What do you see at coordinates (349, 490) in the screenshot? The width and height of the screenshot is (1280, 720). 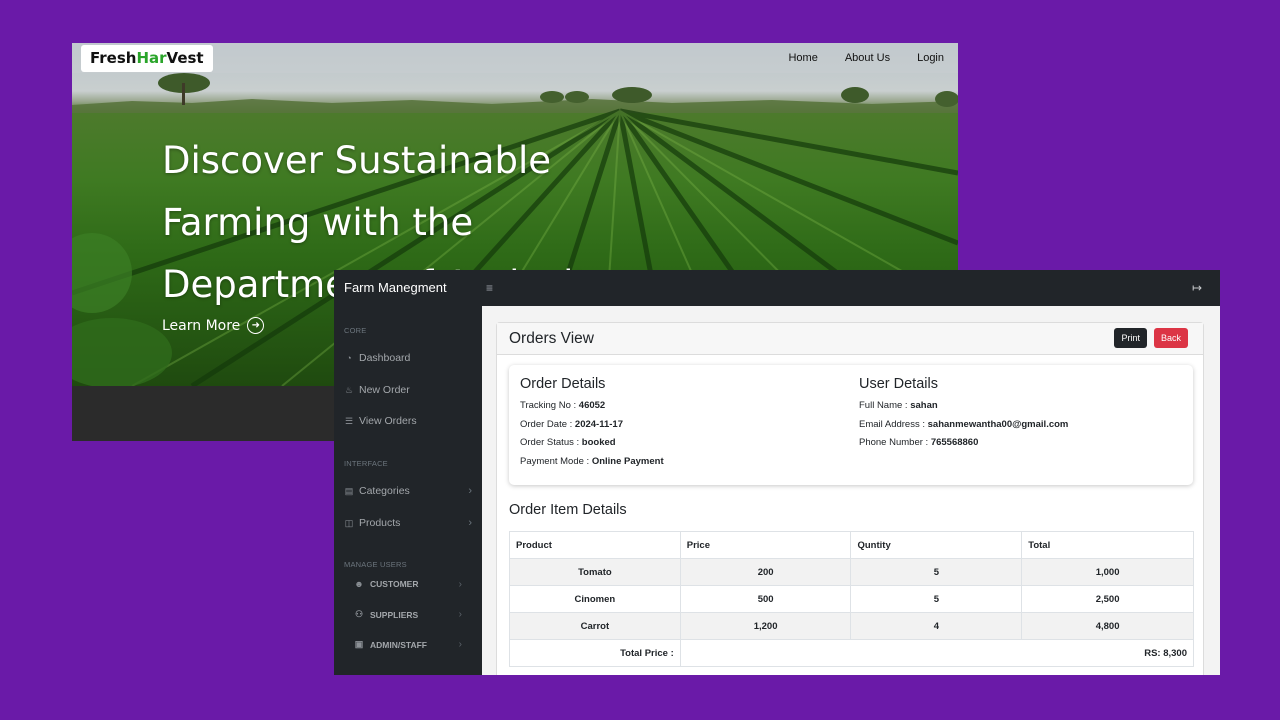 I see `folder-icon: ▤` at bounding box center [349, 490].